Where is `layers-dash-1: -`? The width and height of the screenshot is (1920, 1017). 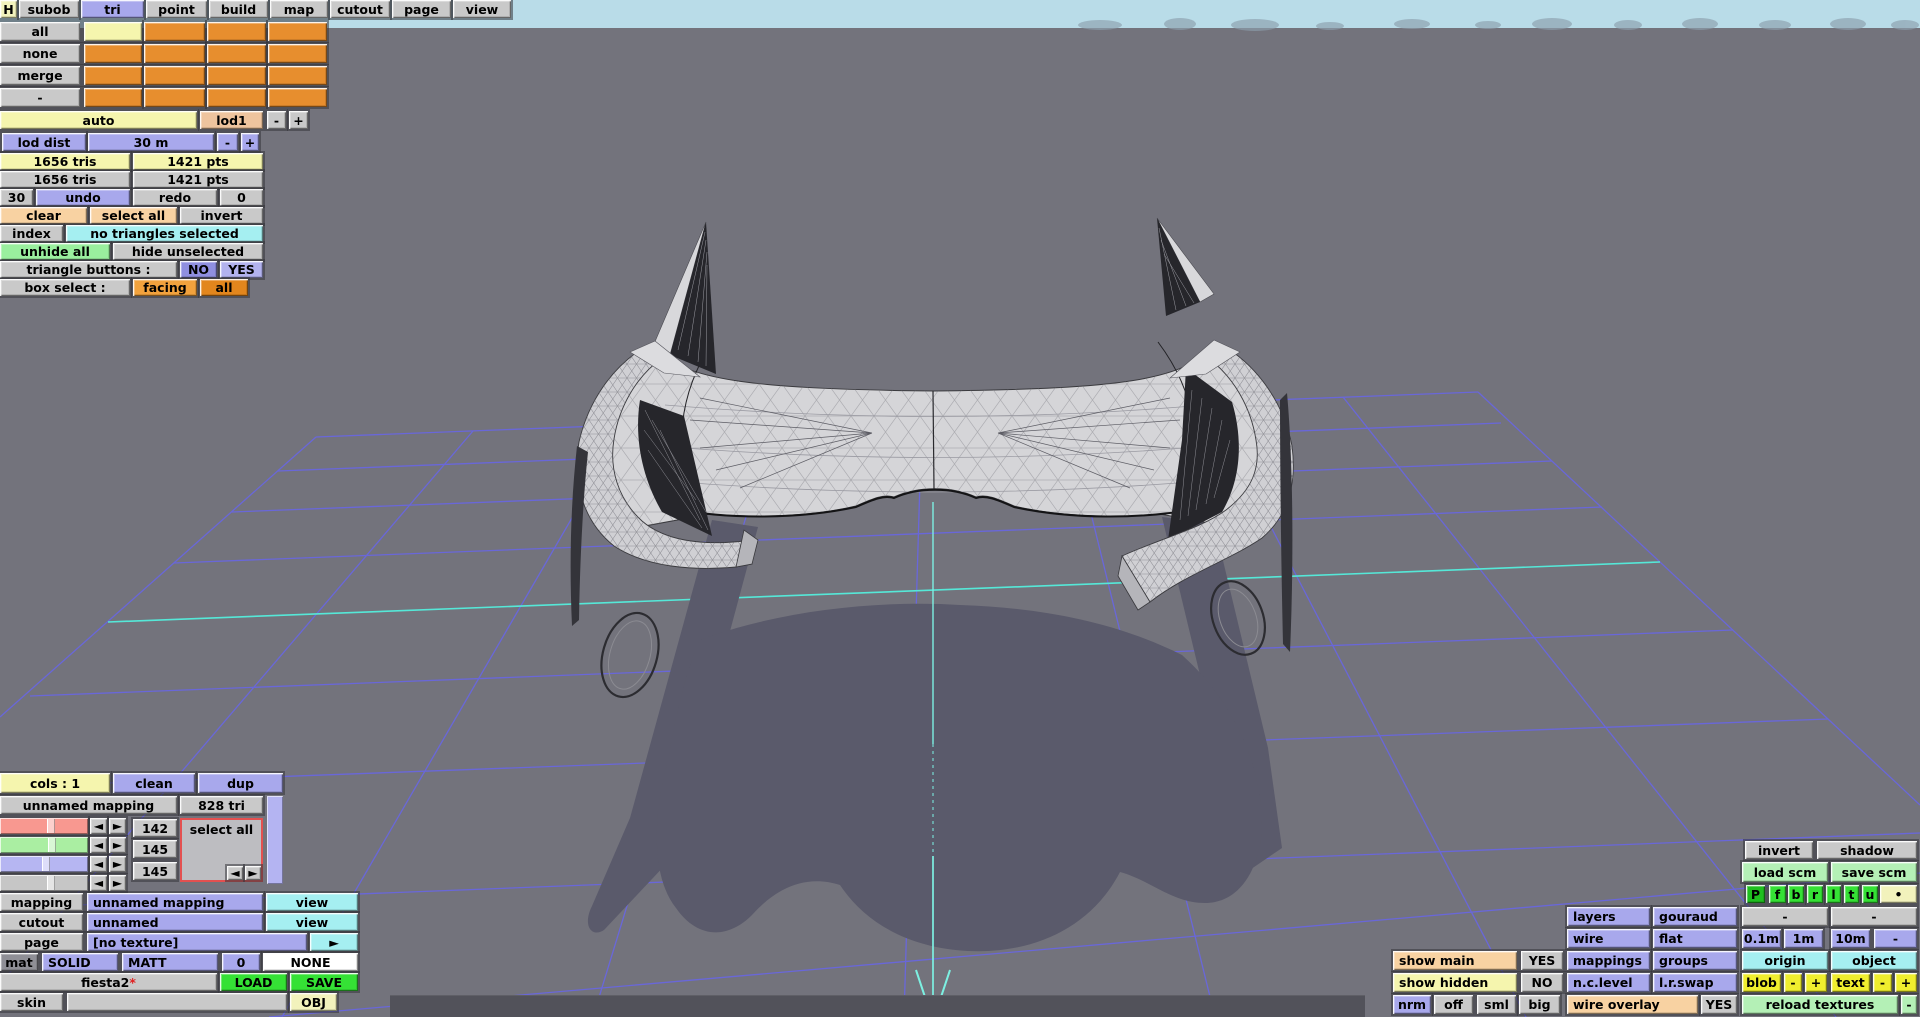
layers-dash-1: - is located at coordinates (1785, 916).